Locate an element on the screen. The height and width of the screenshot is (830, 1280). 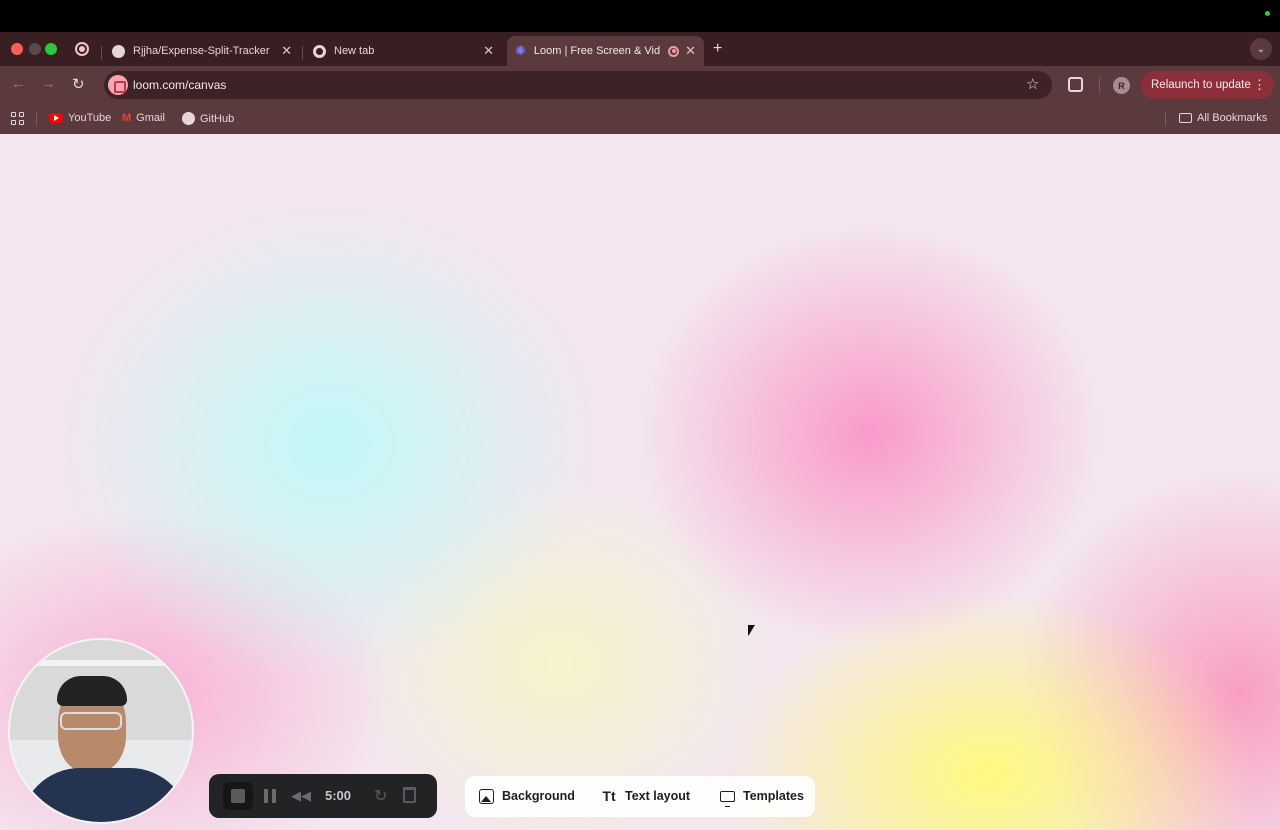
bookmark-label: Gmail is located at coordinates (150, 118).